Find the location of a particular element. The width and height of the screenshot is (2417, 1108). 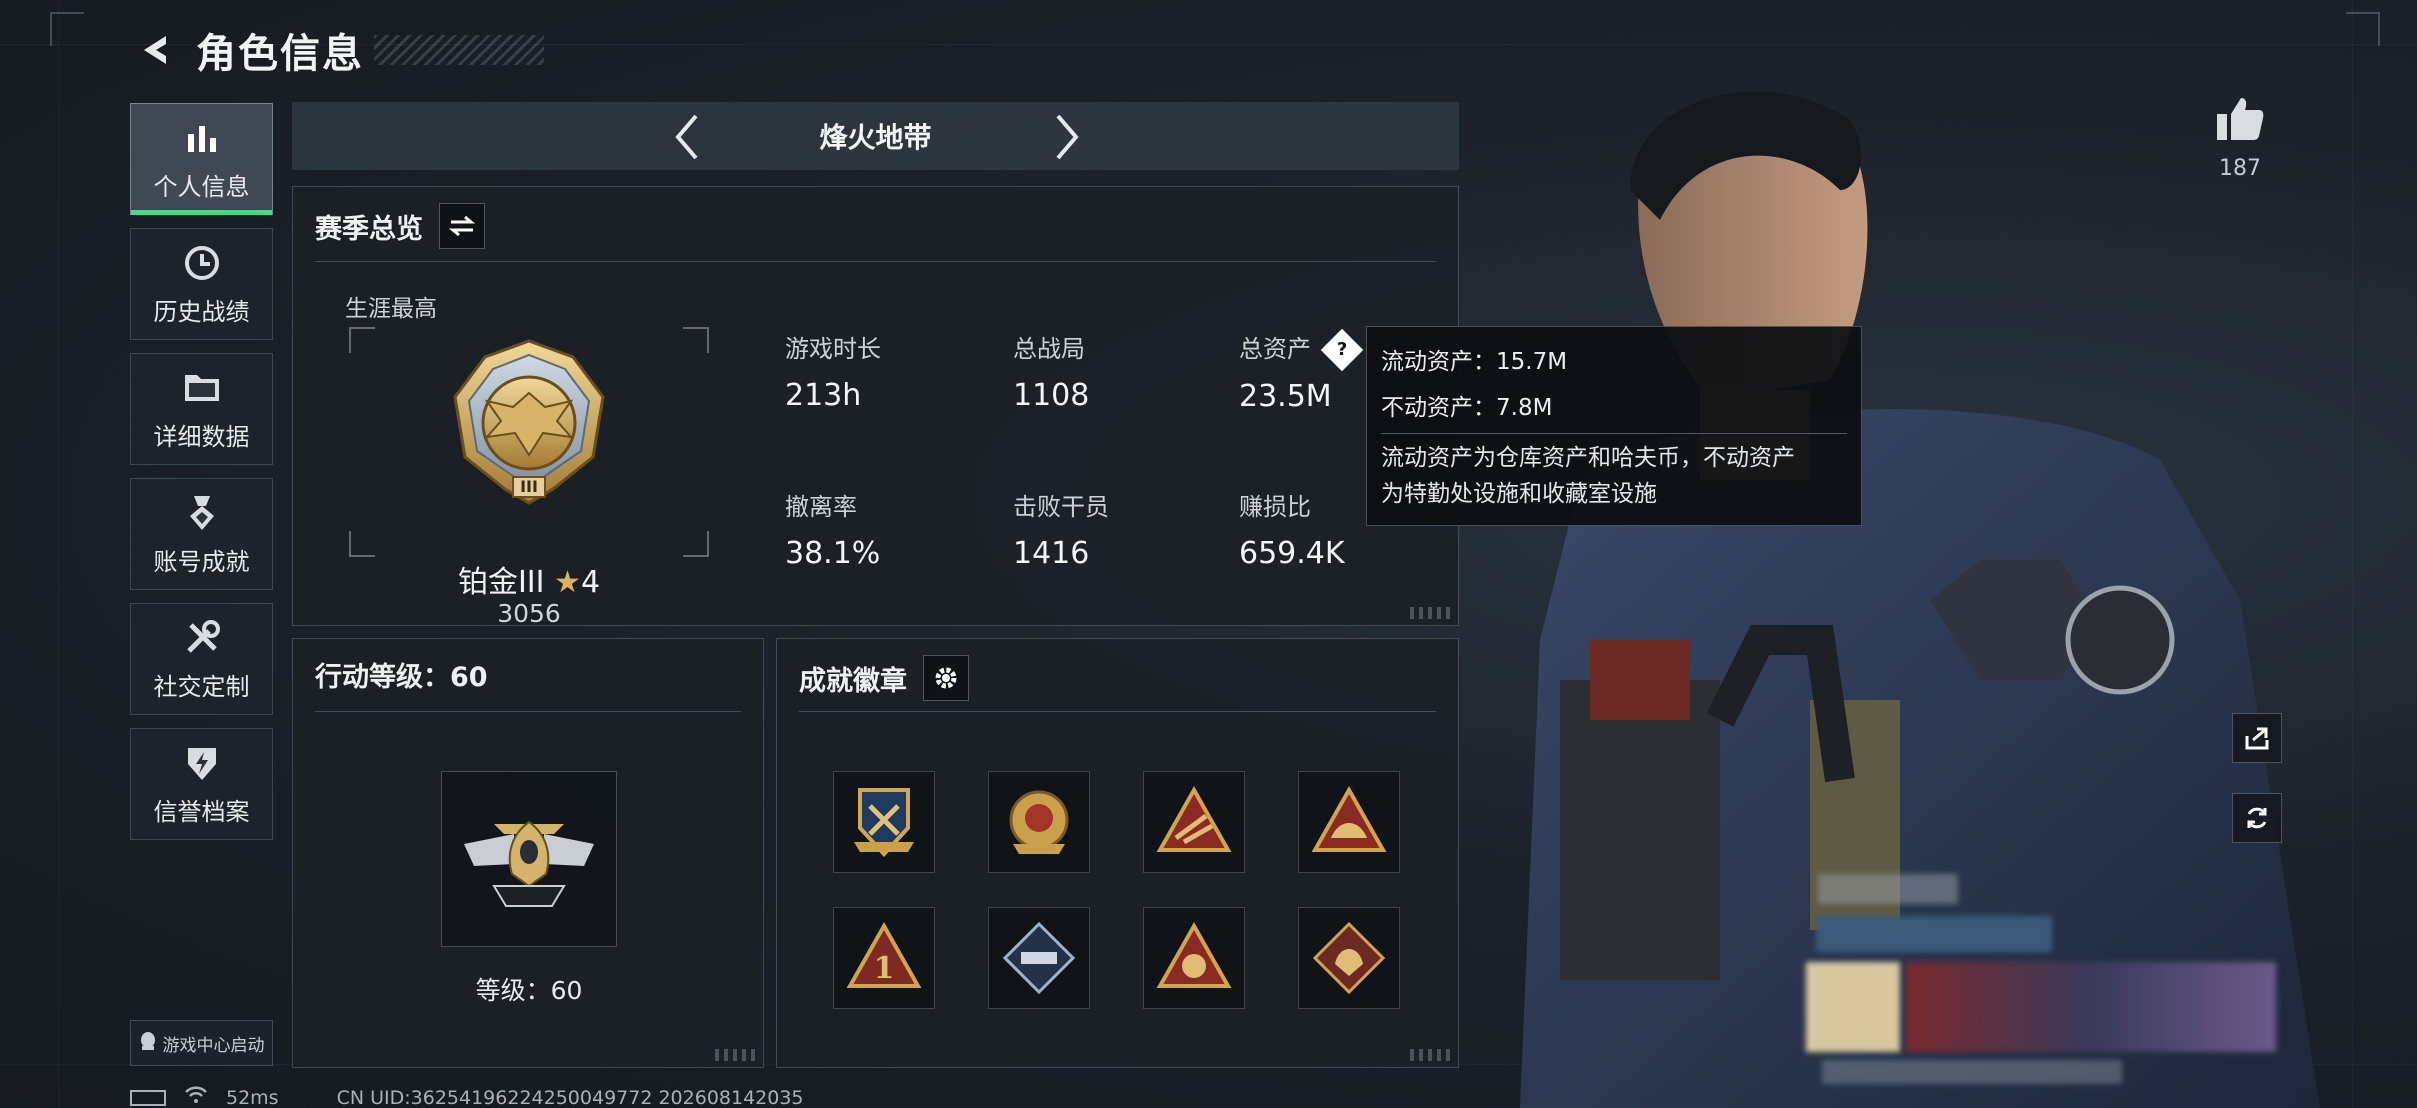

sidebar-item-achievements: 账号成就 is located at coordinates (201, 534).